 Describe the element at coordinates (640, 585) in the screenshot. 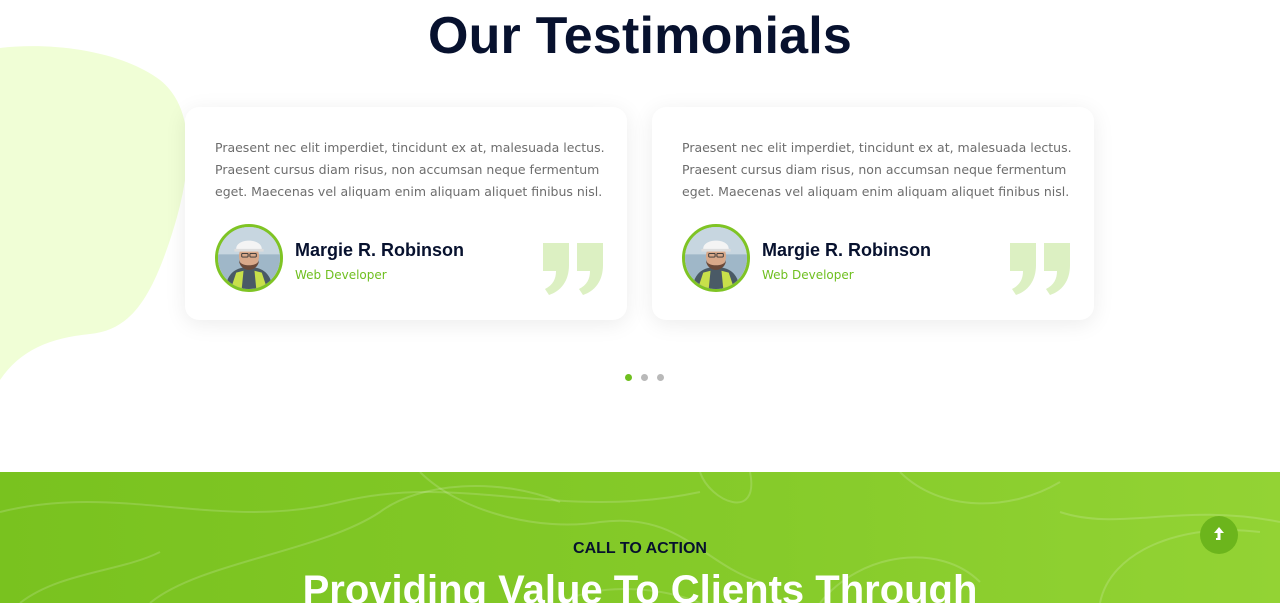

I see `cta-heading: Providing Value To Clients Through` at that location.